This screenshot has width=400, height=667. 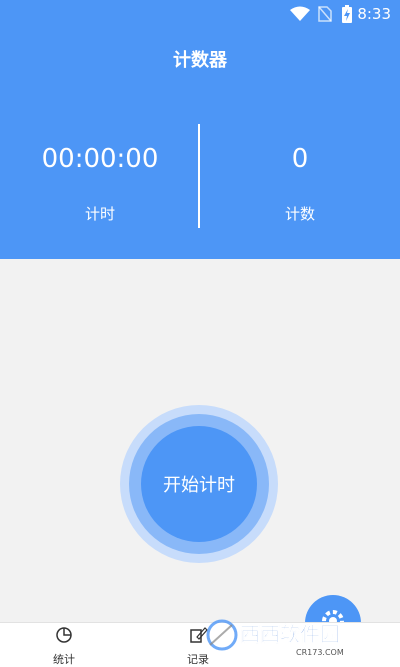 I want to click on counter-label: 计数, so click(x=299, y=214).